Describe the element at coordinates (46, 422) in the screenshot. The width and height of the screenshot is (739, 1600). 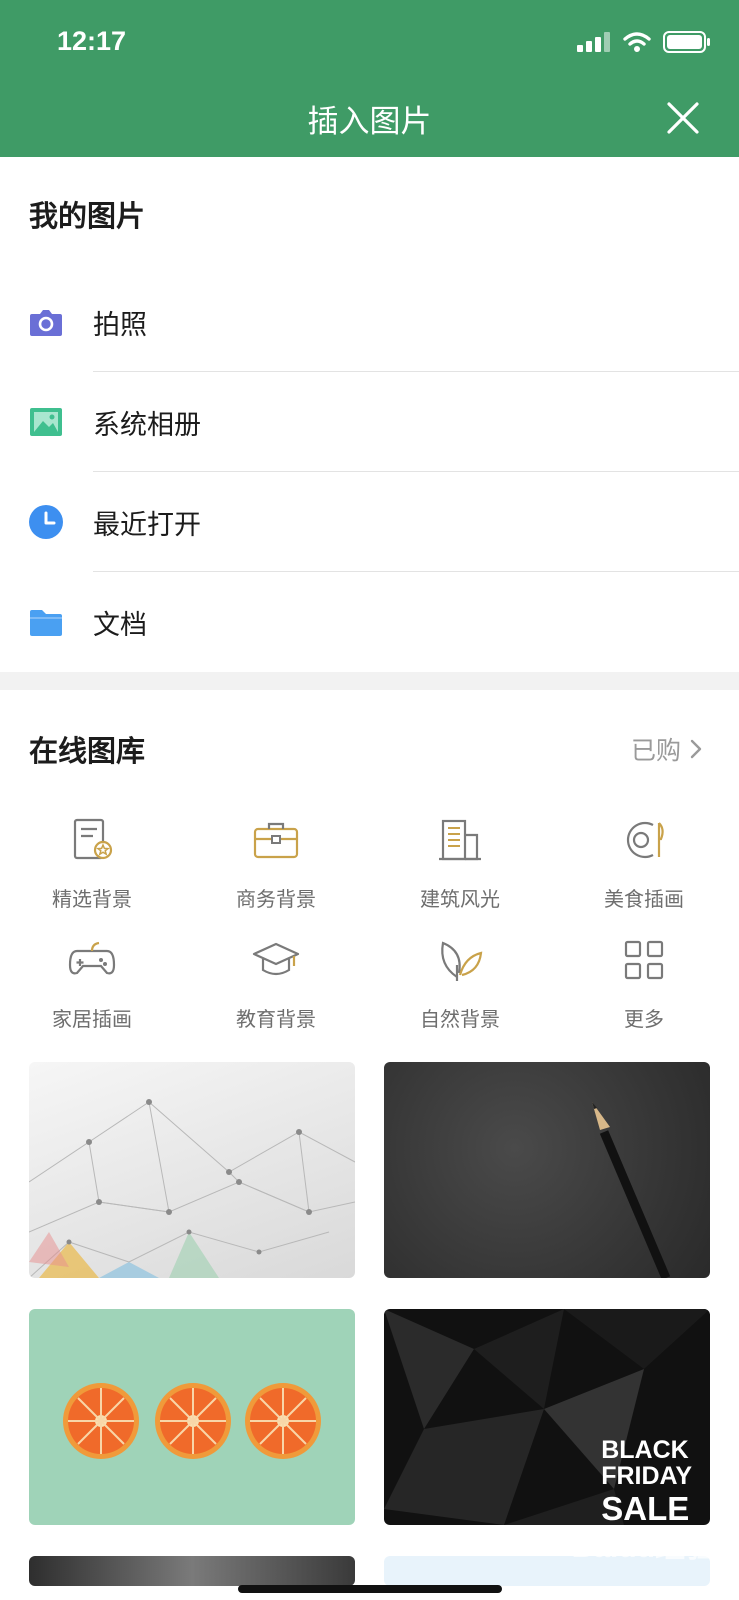
I see `gallery-icon` at that location.